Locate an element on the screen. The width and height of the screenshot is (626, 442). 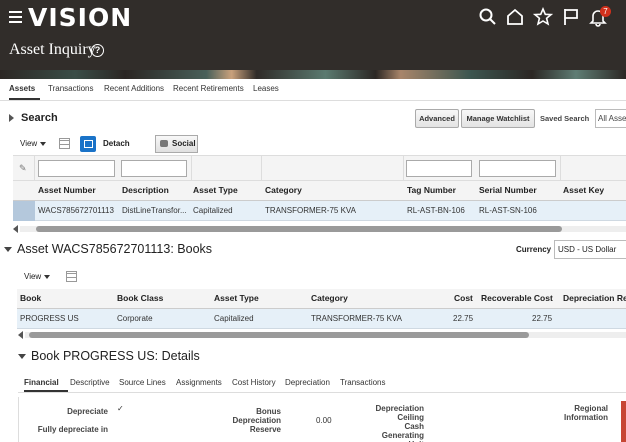
depreciate-checkmark: ✓ is located at coordinates (120, 408).